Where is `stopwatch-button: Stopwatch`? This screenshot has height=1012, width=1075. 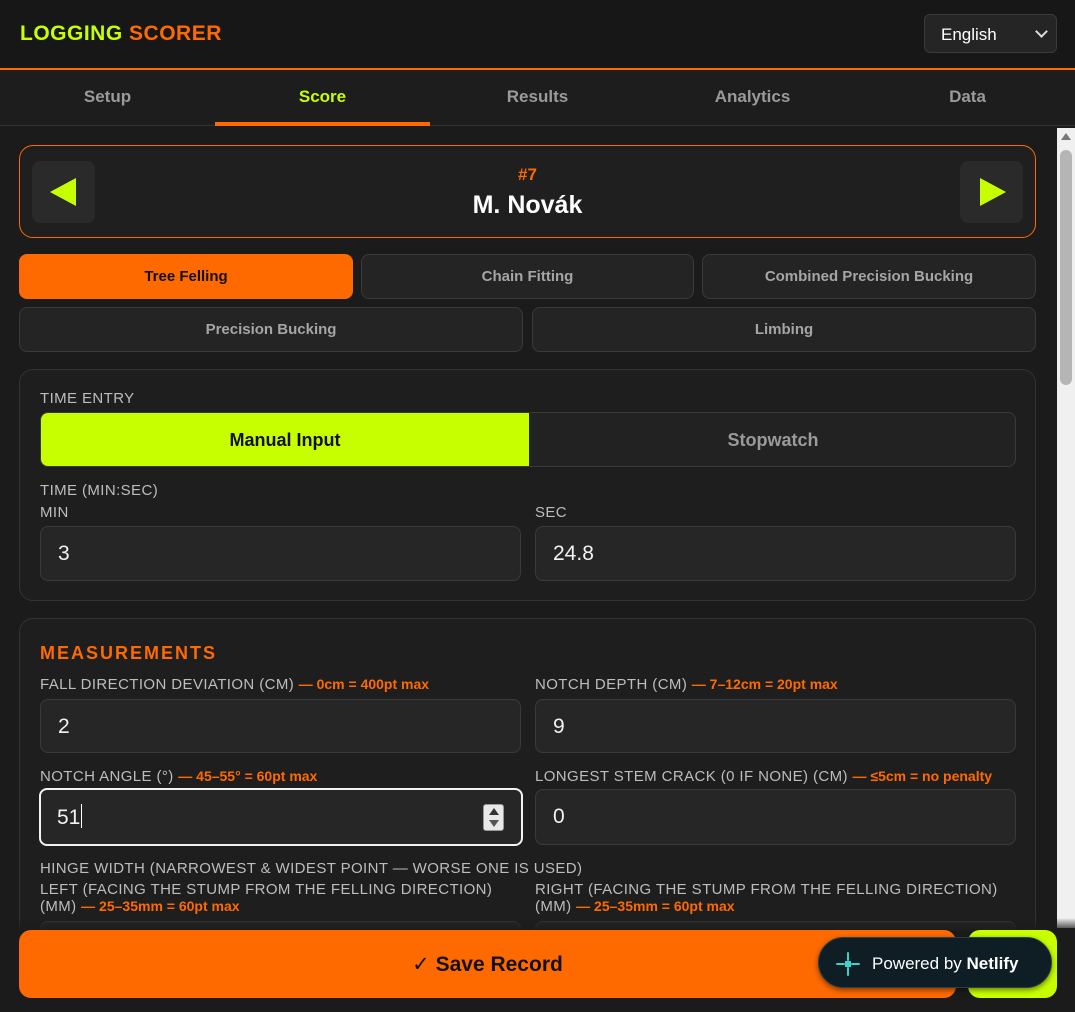
stopwatch-button: Stopwatch is located at coordinates (772, 439).